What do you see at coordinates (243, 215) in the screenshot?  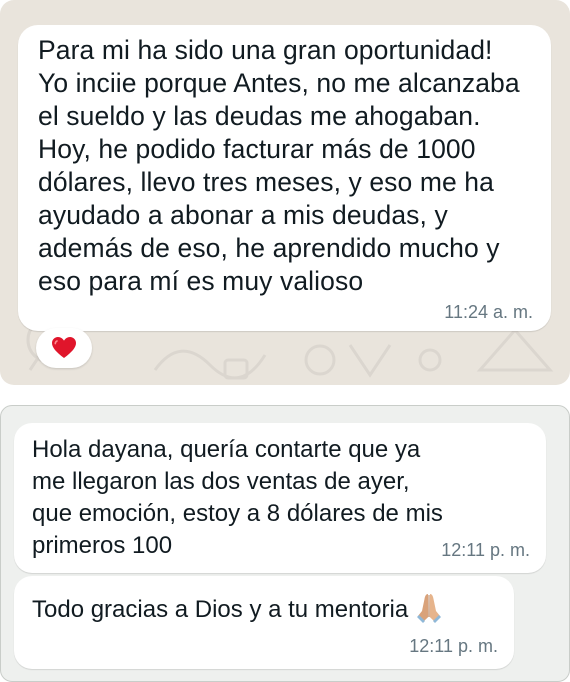 I see `message-line: ayudado a abonar a mis deudas, y` at bounding box center [243, 215].